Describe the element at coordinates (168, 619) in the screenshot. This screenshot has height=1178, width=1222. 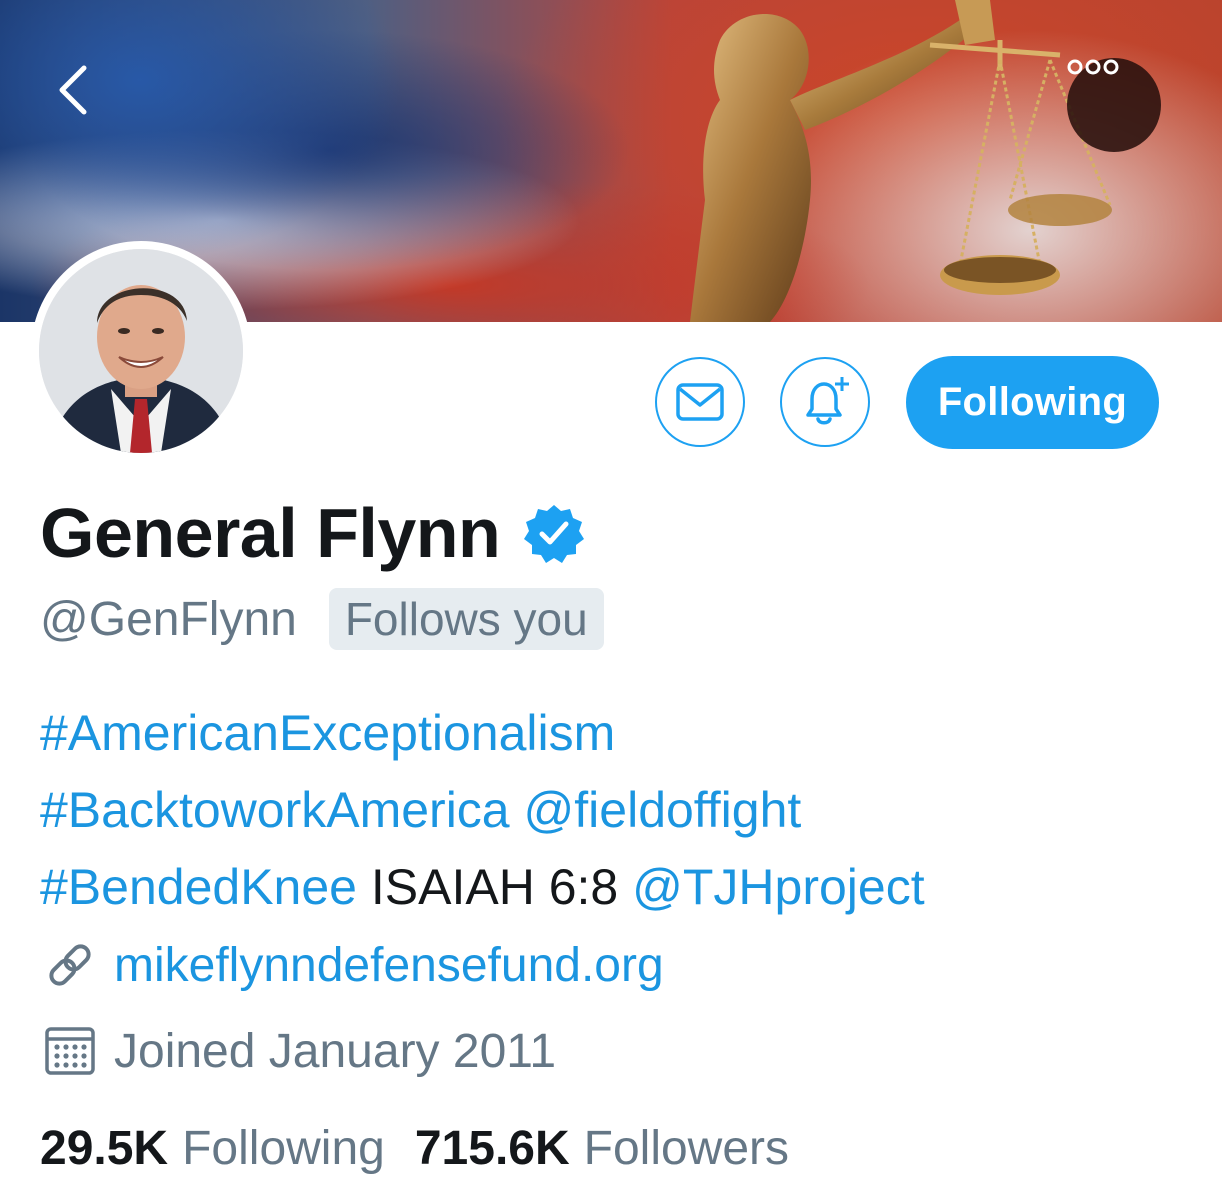
I see `handle: @GenFlynn` at that location.